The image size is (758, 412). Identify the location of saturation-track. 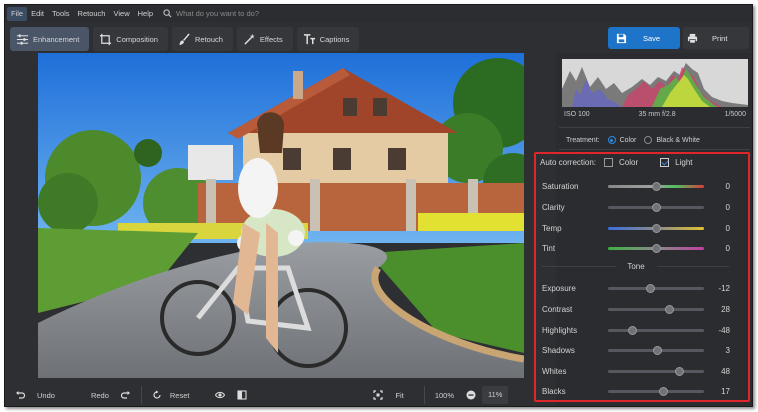
(656, 186).